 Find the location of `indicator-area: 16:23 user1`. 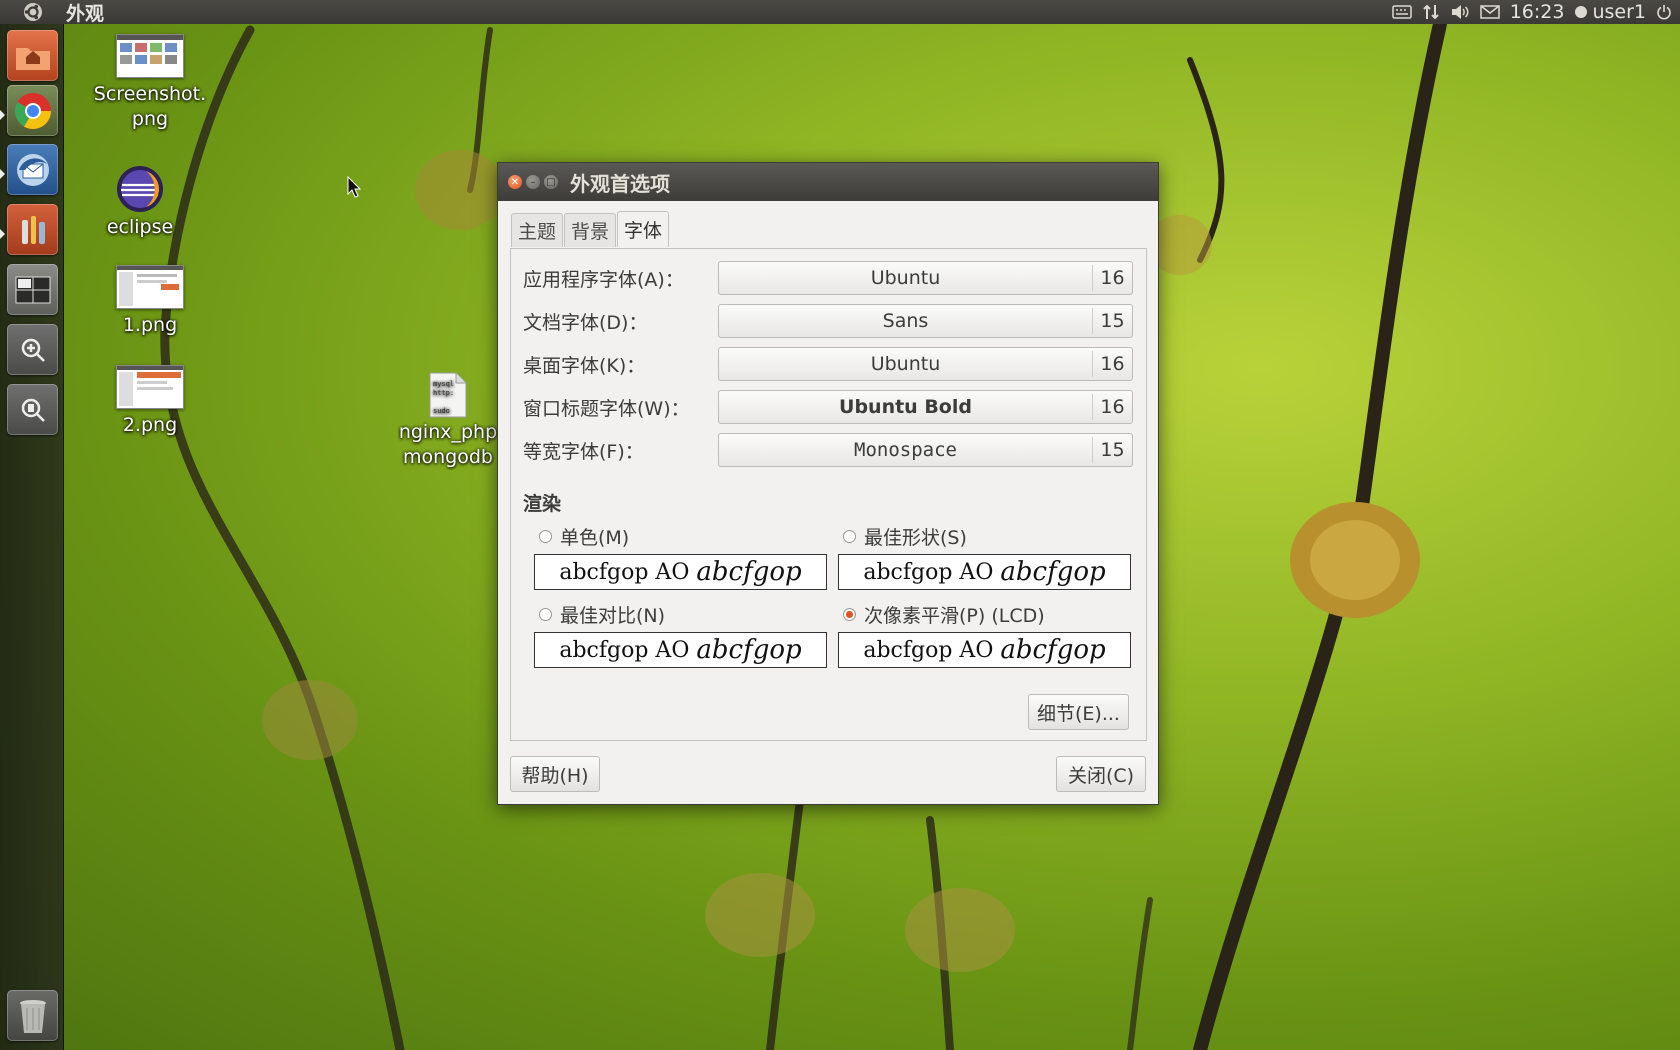

indicator-area: 16:23 user1 is located at coordinates (1535, 12).